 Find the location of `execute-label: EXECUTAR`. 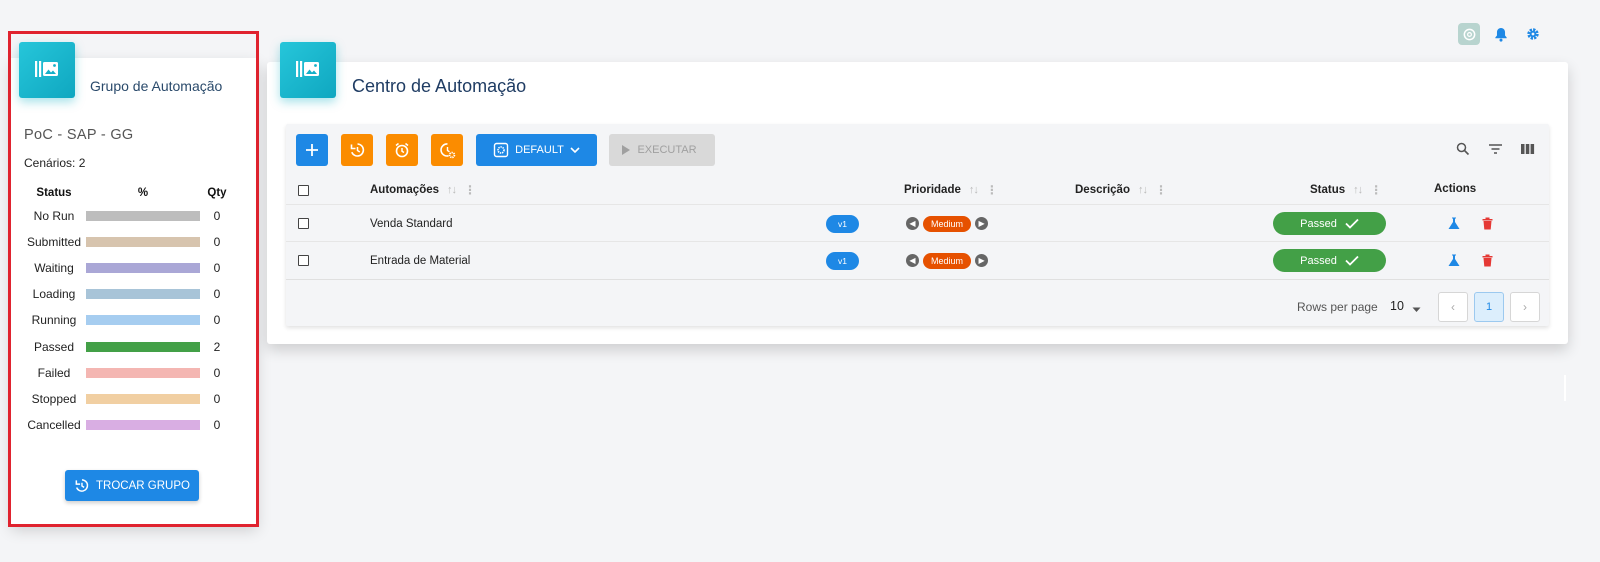

execute-label: EXECUTAR is located at coordinates (667, 150).